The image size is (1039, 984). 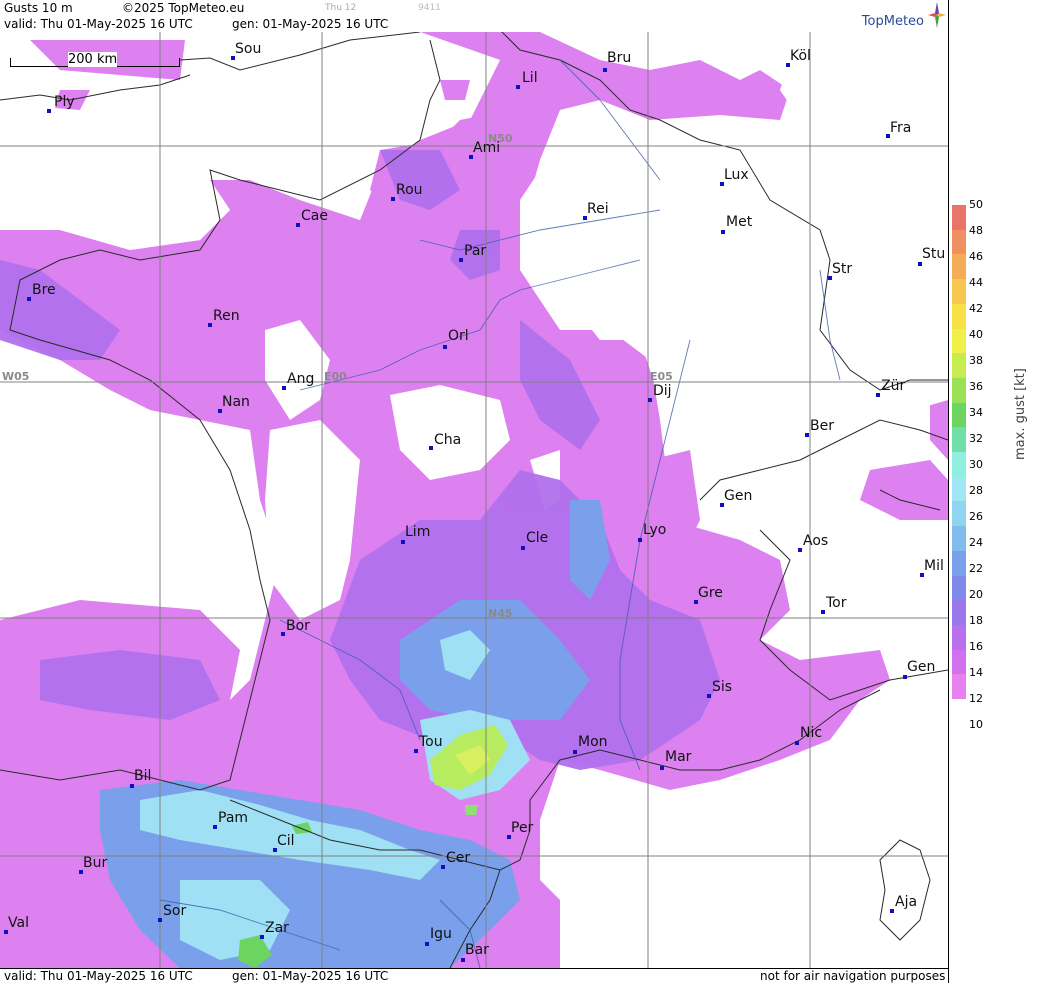 What do you see at coordinates (976, 672) in the screenshot?
I see `legend-tick-label: 14` at bounding box center [976, 672].